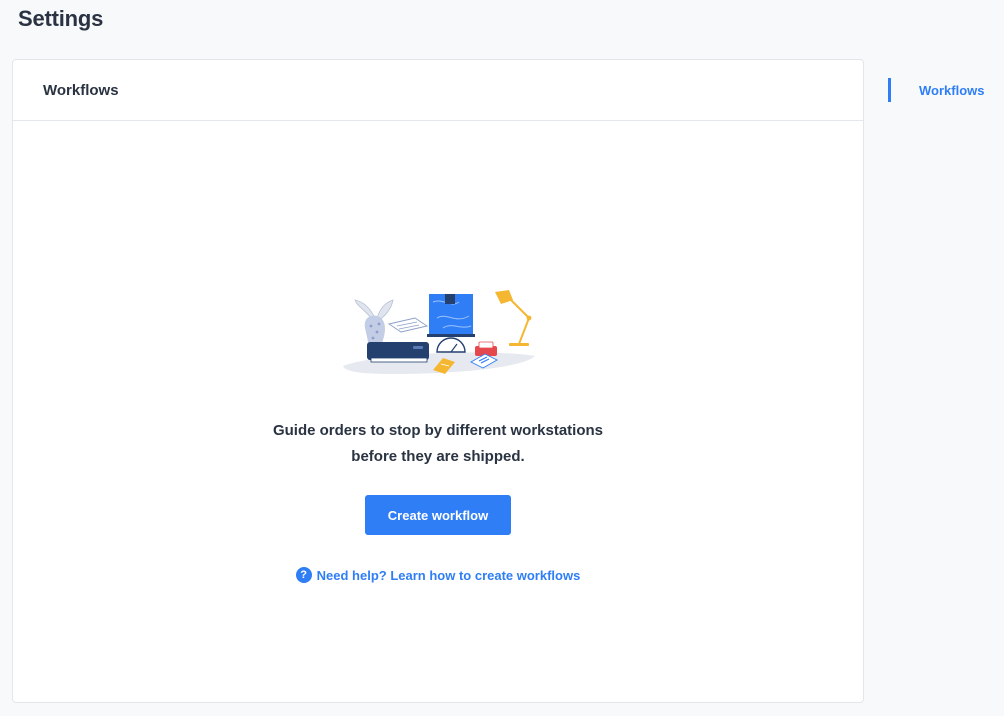 This screenshot has height=716, width=1004. Describe the element at coordinates (303, 575) in the screenshot. I see `question-circle-icon: ?` at that location.